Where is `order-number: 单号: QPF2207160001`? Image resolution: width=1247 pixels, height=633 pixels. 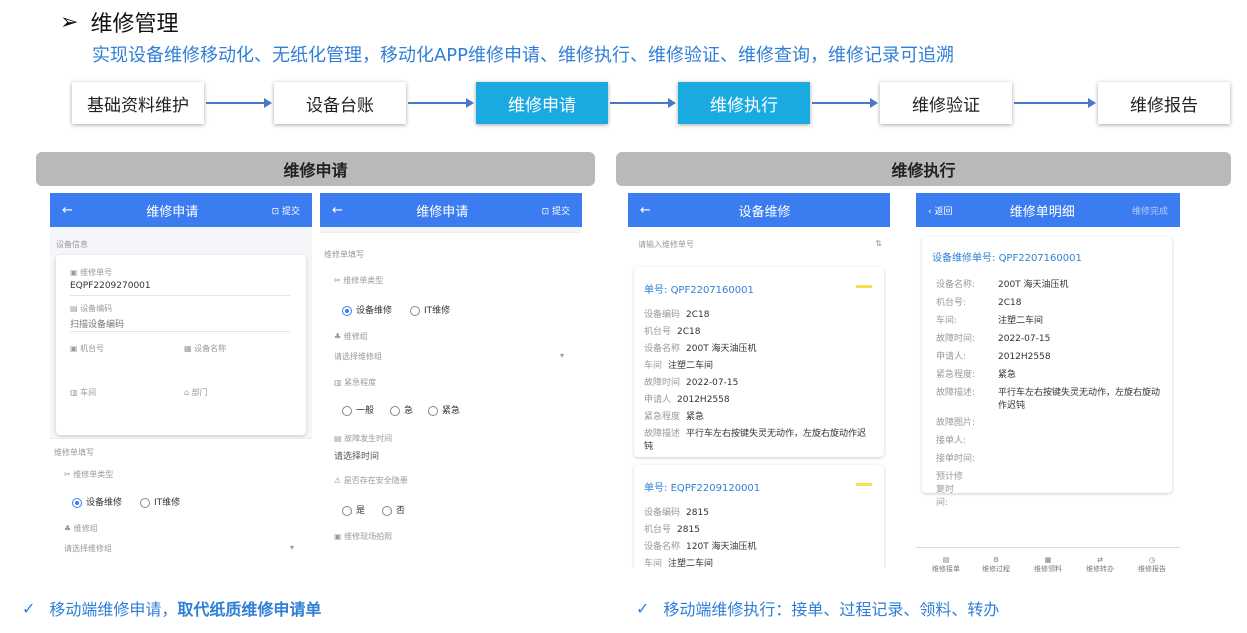 order-number: 单号: QPF2207160001 is located at coordinates (699, 290).